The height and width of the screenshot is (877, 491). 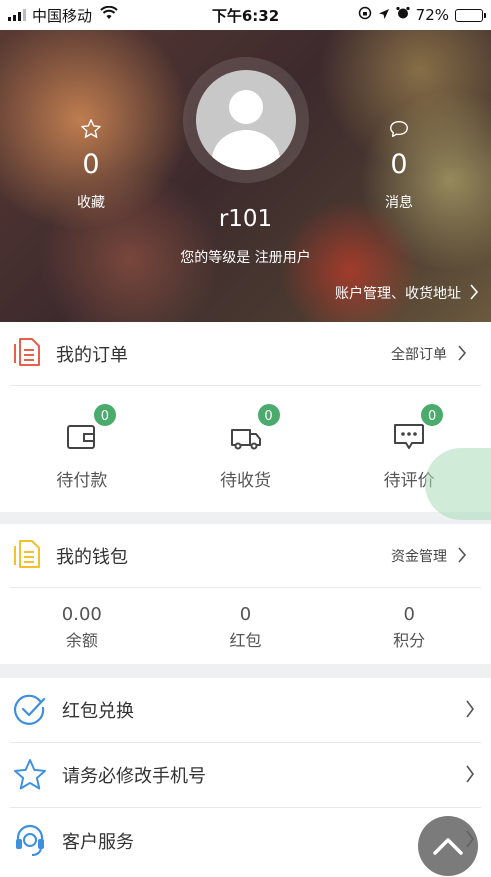 I want to click on menu-item-redeem-red-packet: 红包兑换, so click(x=245, y=710).